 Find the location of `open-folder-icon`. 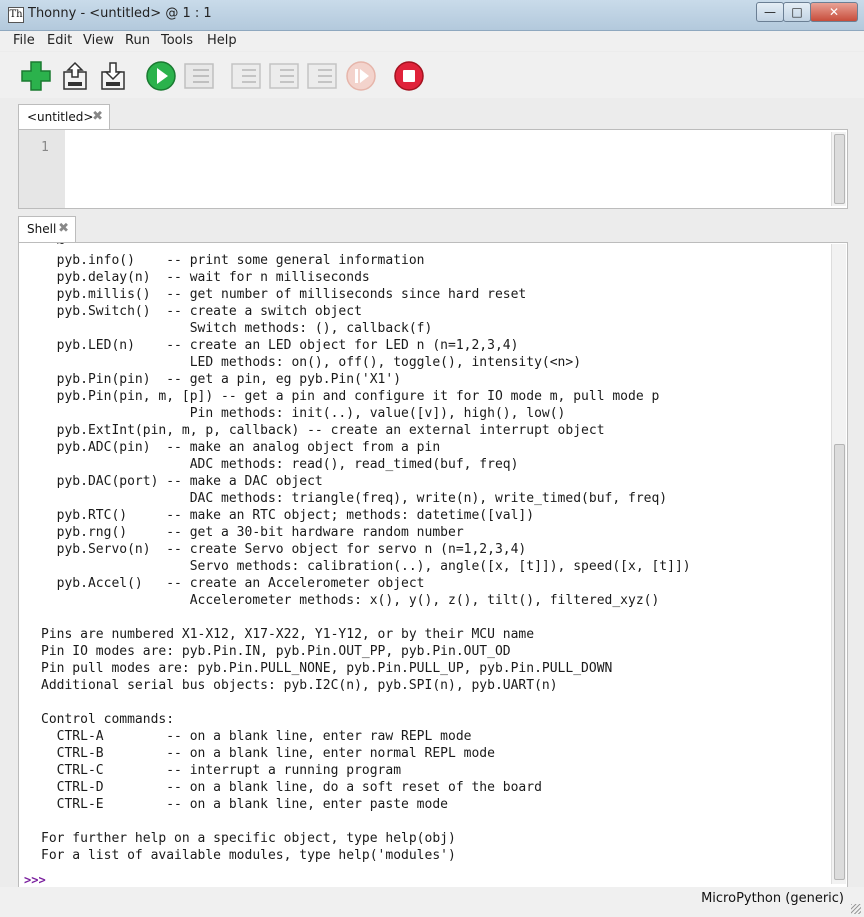

open-folder-icon is located at coordinates (75, 75).